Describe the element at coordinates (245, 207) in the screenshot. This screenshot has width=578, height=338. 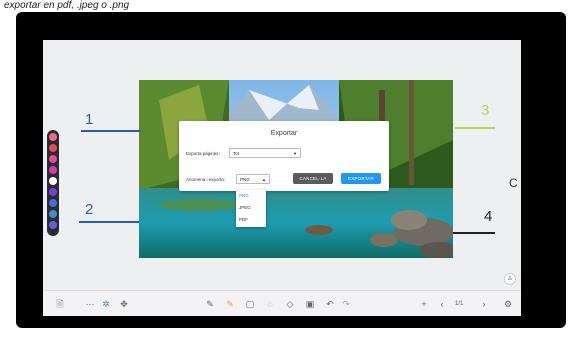
I see `dropdown-option-jpeg: JPEG` at that location.